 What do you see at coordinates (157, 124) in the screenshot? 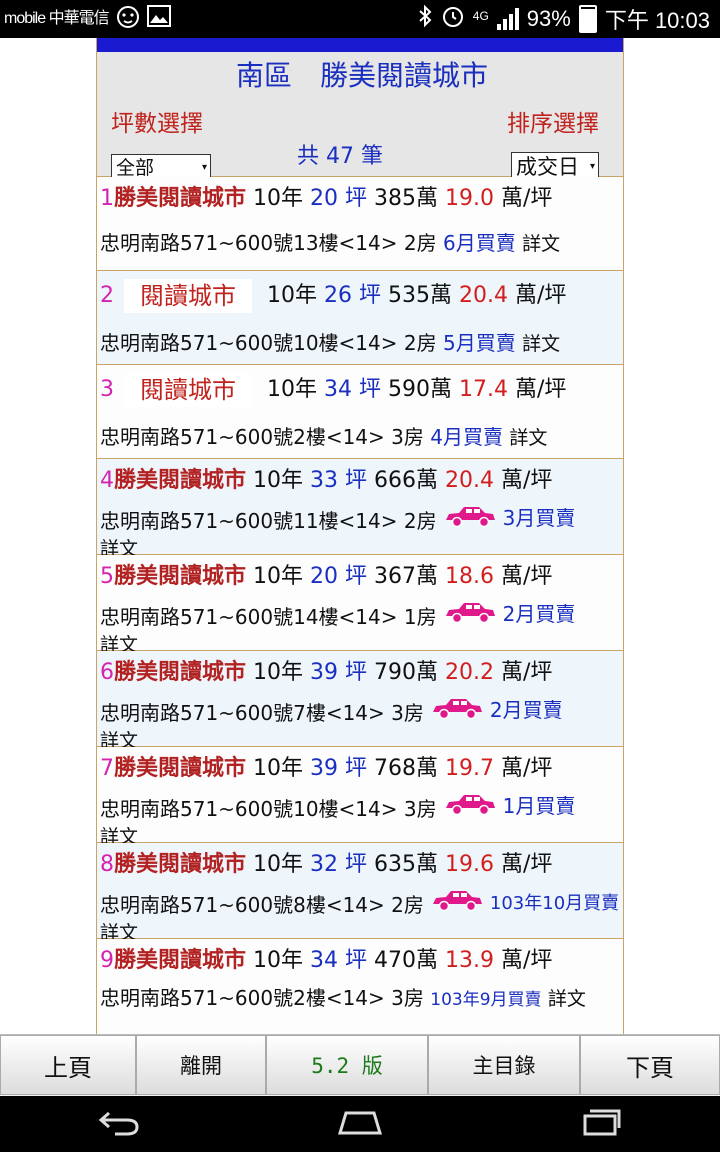
I see `size-filter-label: 坪數選擇` at bounding box center [157, 124].